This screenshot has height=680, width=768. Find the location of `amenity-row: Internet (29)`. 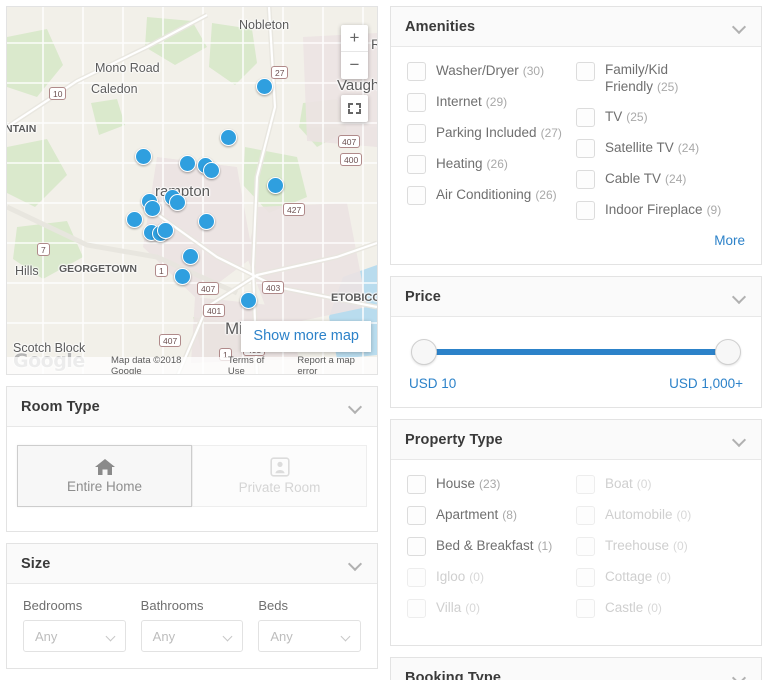

amenity-row: Internet (29) is located at coordinates (491, 102).